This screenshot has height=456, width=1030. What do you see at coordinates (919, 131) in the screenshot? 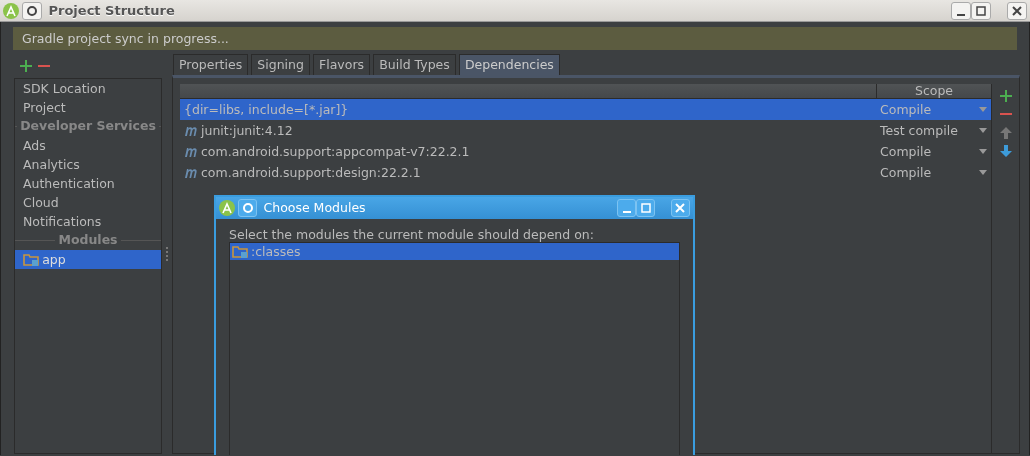
I see `scope-value: Test compile` at bounding box center [919, 131].